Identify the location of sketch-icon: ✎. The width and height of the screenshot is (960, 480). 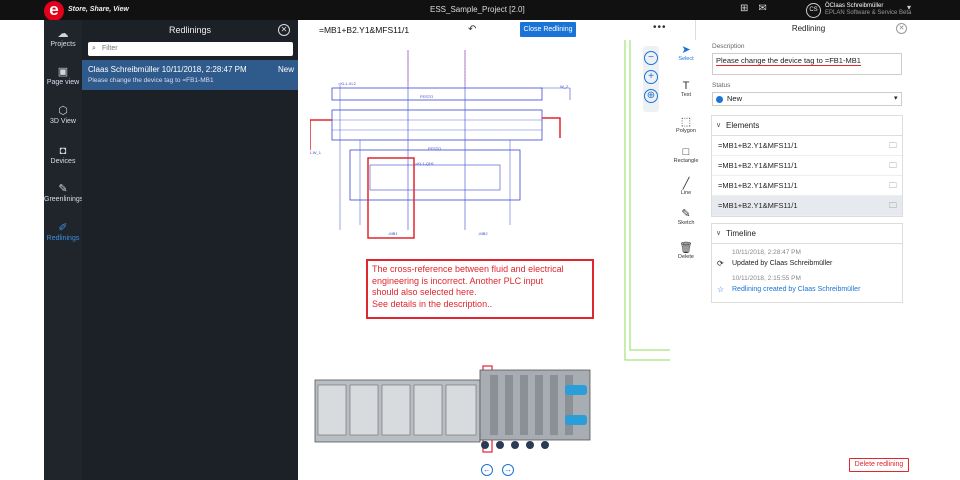
(686, 214).